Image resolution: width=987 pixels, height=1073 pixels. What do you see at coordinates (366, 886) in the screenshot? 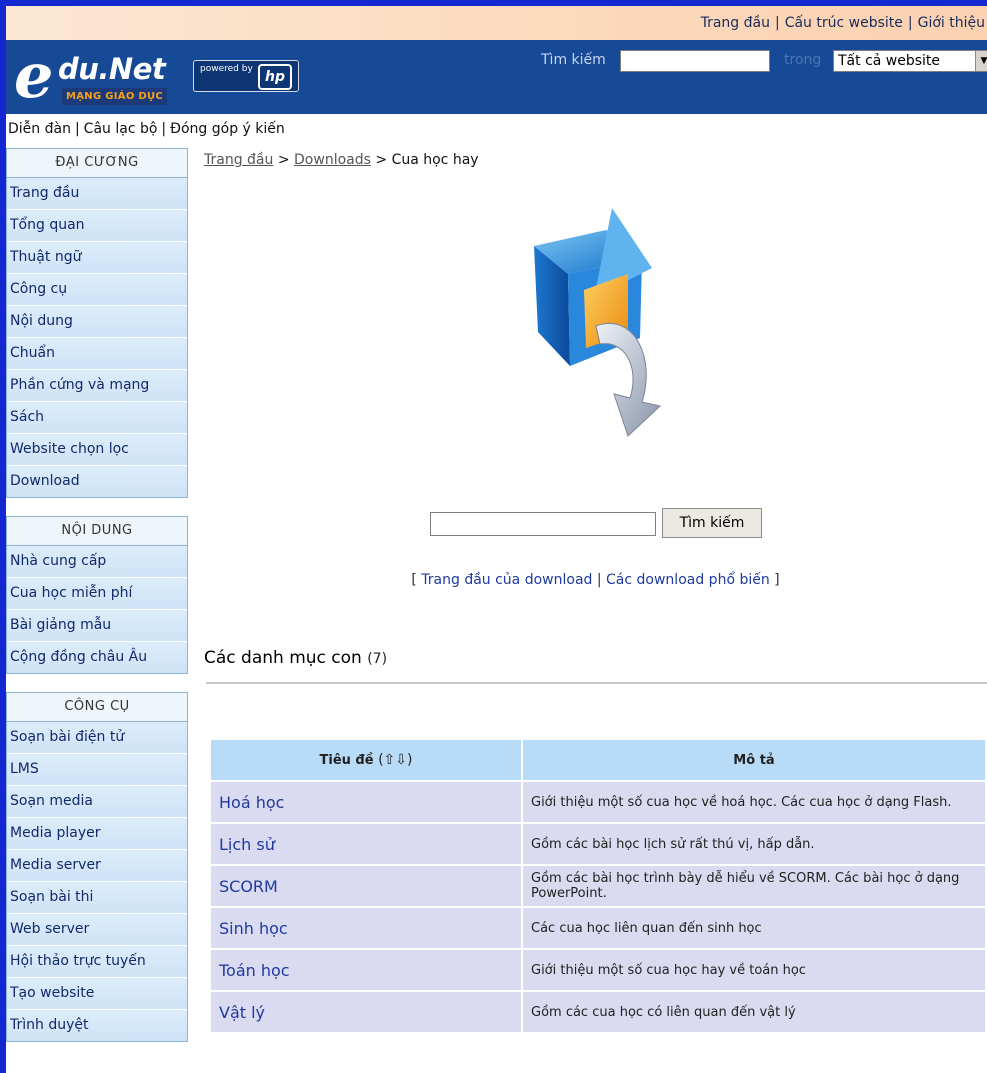
I see `category-link: SCORM` at bounding box center [366, 886].